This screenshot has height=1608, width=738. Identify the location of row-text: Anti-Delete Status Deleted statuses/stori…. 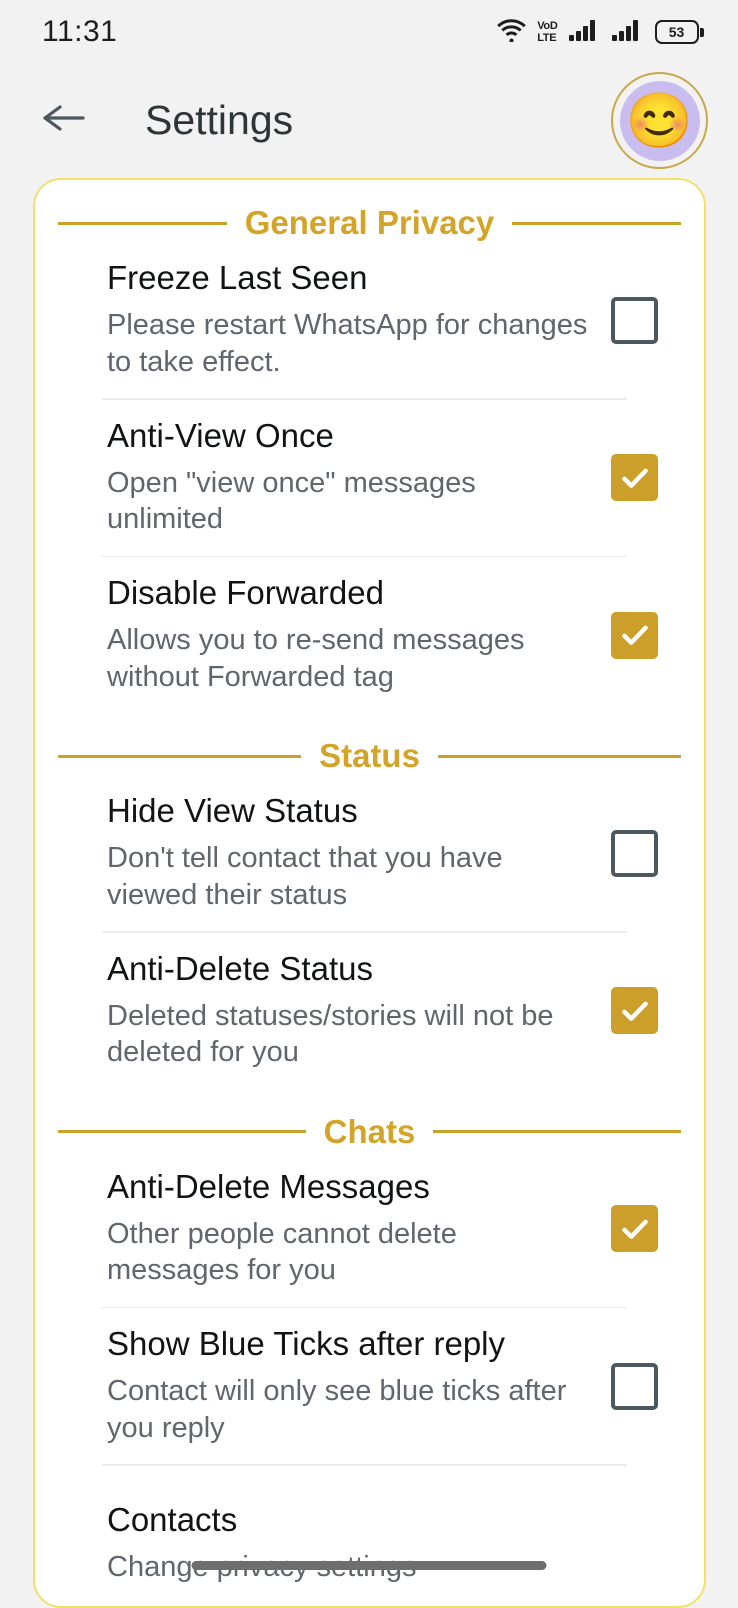
(359, 1011).